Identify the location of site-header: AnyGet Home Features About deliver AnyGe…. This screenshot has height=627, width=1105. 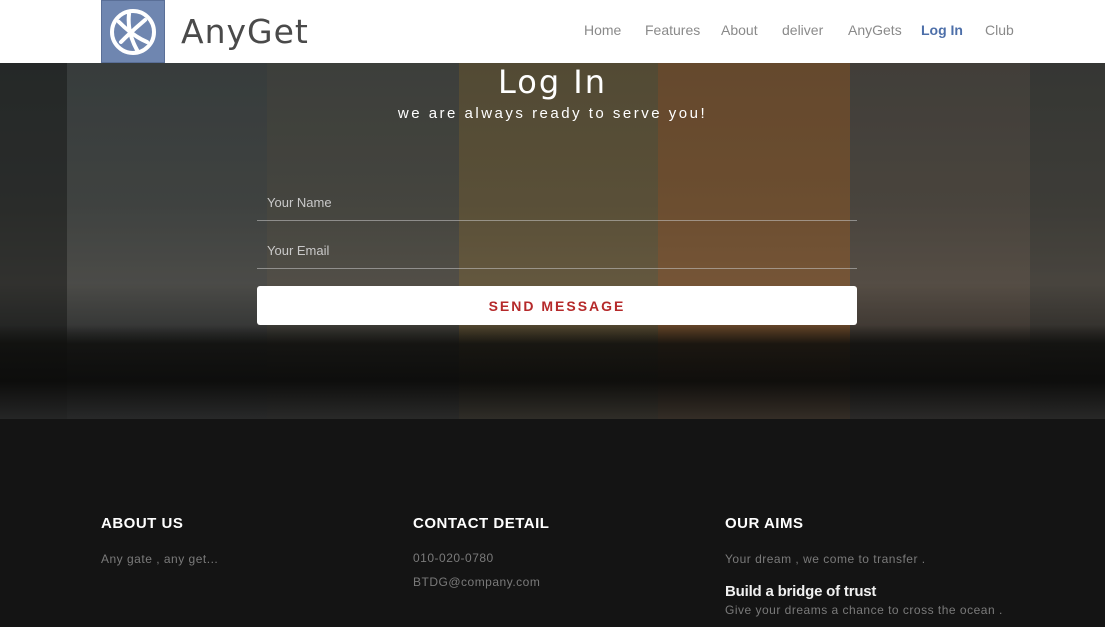
(552, 31).